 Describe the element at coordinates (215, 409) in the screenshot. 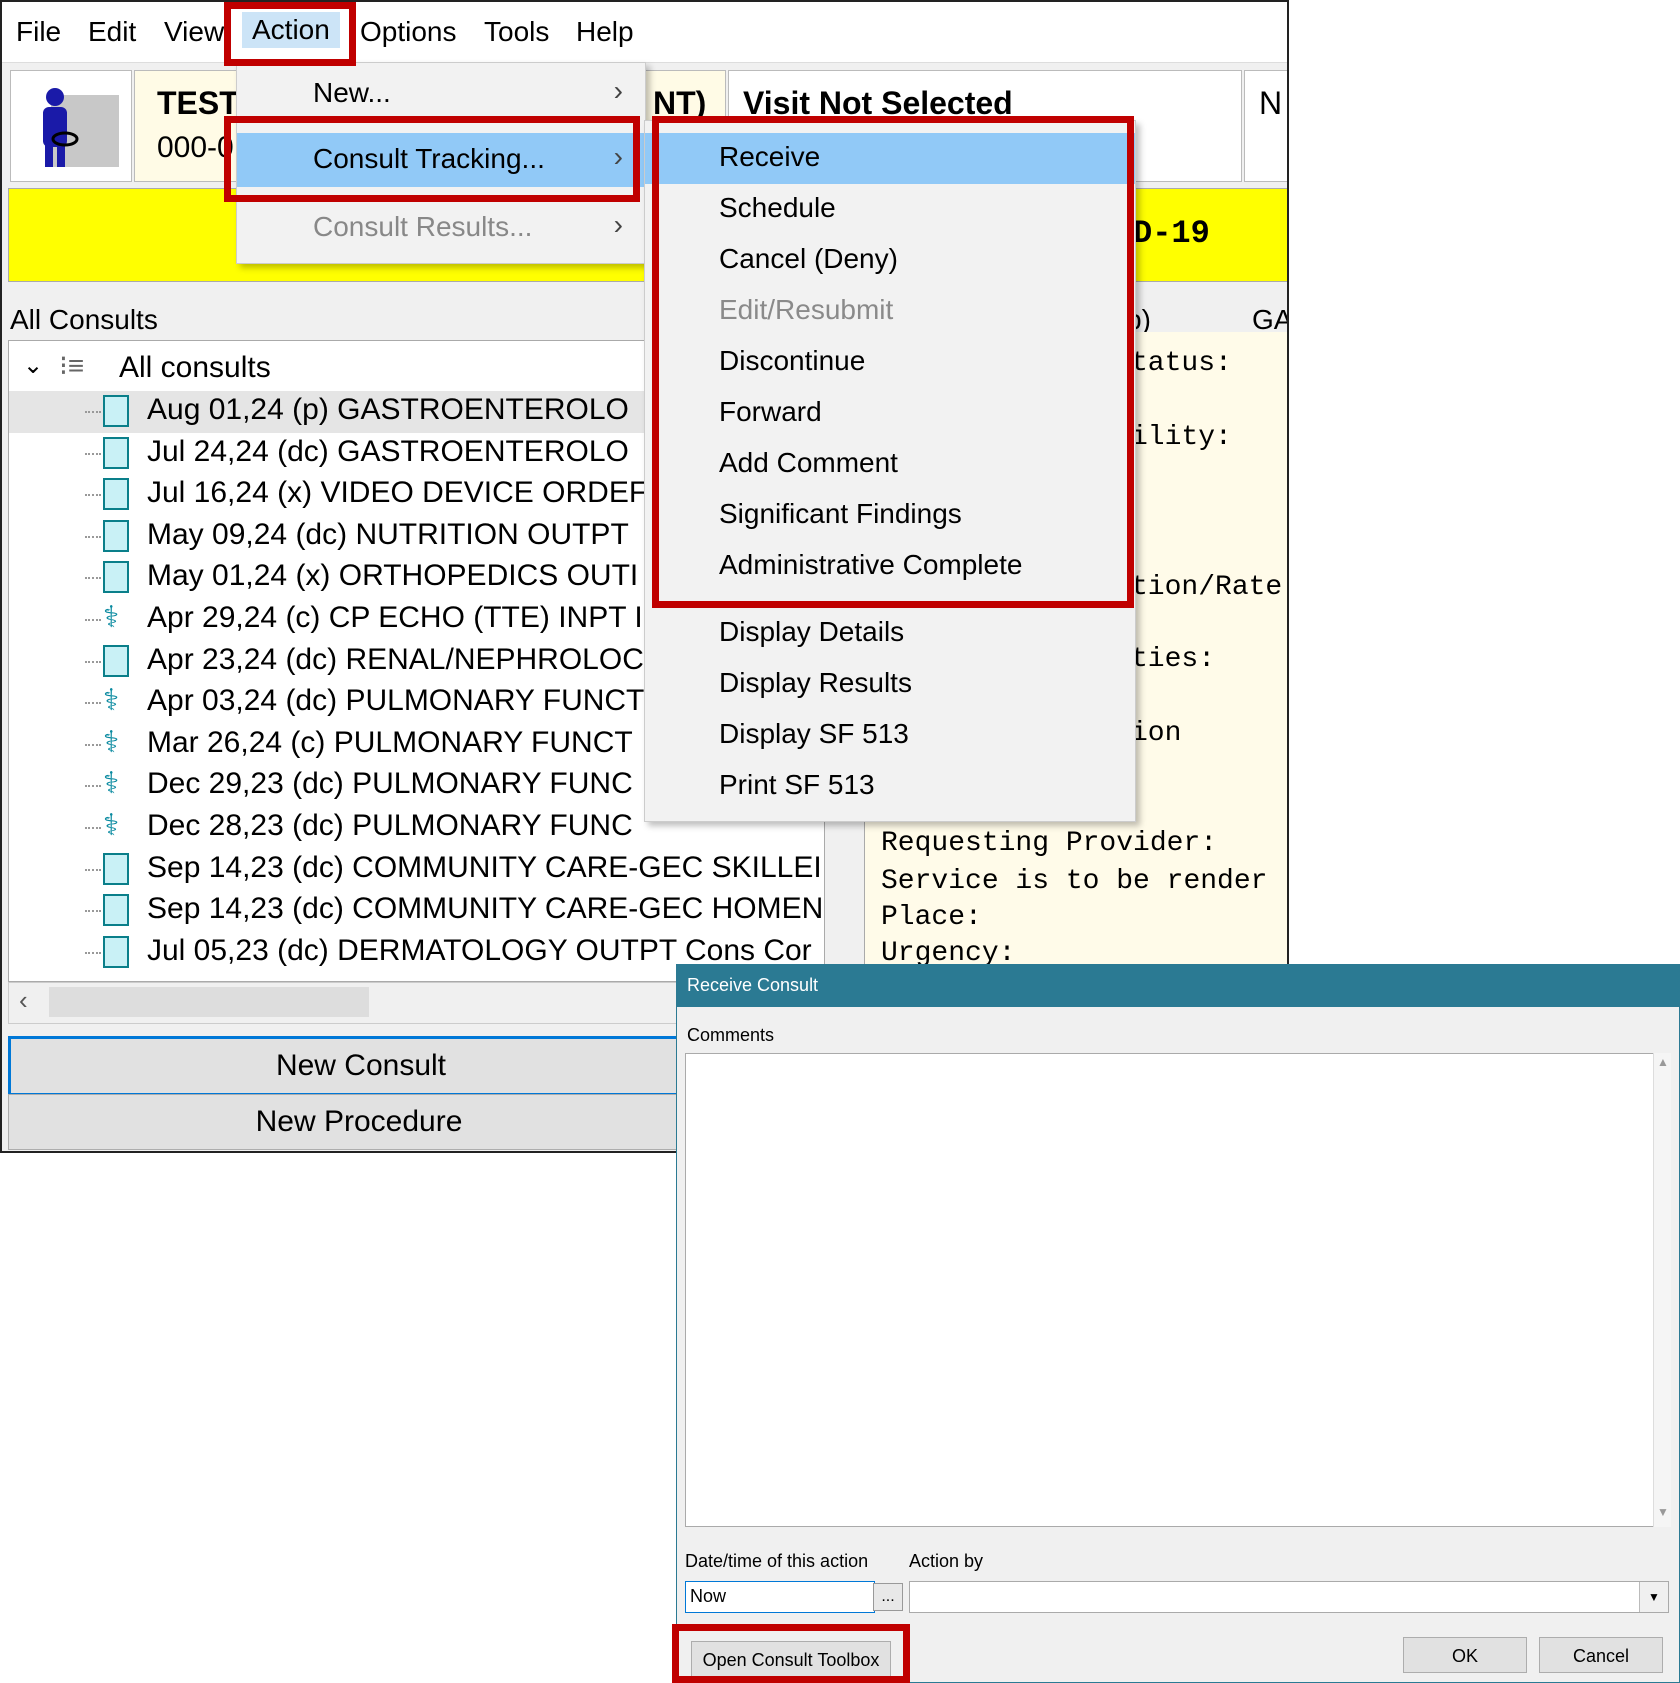

I see `consult-date: Aug 01,24` at that location.